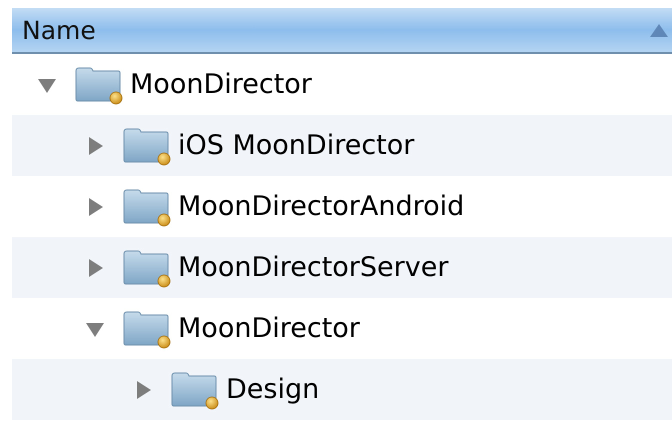  I want to click on folder-row: iOS MoonDirector, so click(342, 145).